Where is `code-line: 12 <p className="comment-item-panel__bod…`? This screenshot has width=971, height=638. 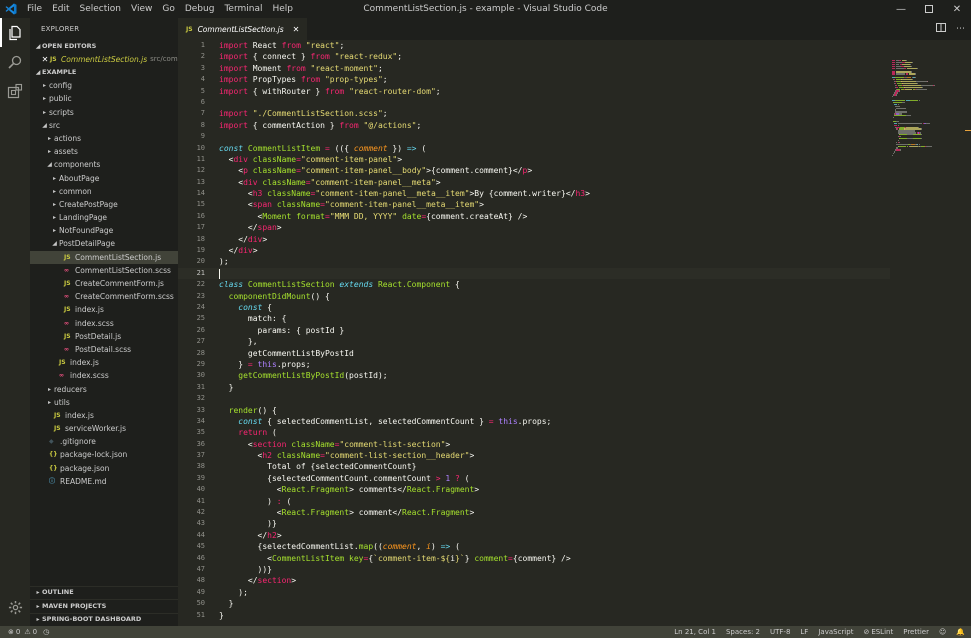 code-line: 12 <p className="comment-item-panel__bod… is located at coordinates (534, 170).